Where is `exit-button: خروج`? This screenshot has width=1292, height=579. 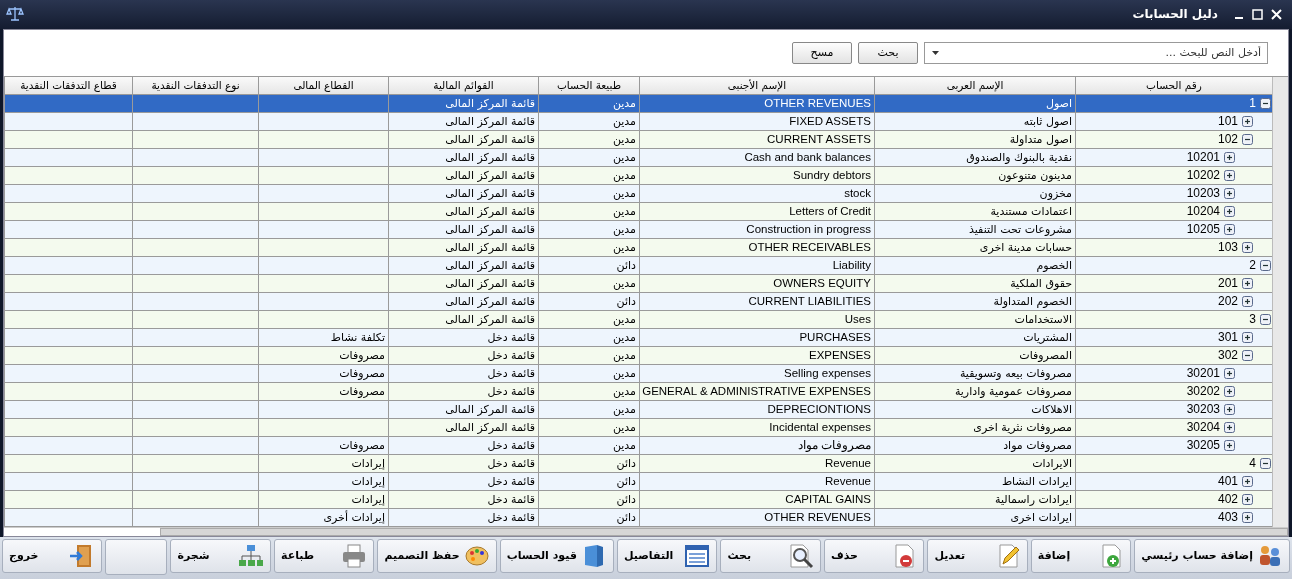
exit-button: خروج is located at coordinates (52, 555).